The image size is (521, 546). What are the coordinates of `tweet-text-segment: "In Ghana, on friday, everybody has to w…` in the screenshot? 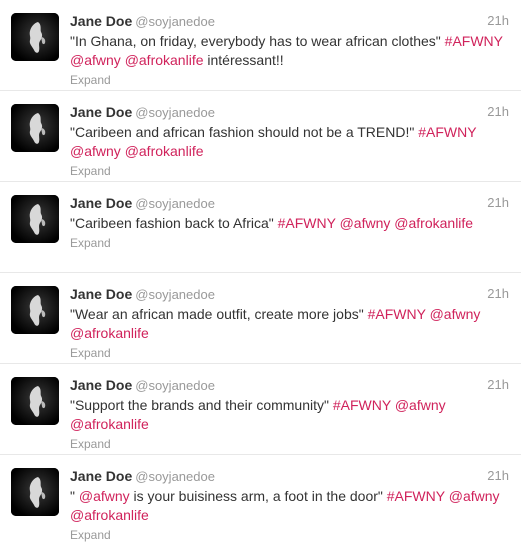 It's located at (257, 41).